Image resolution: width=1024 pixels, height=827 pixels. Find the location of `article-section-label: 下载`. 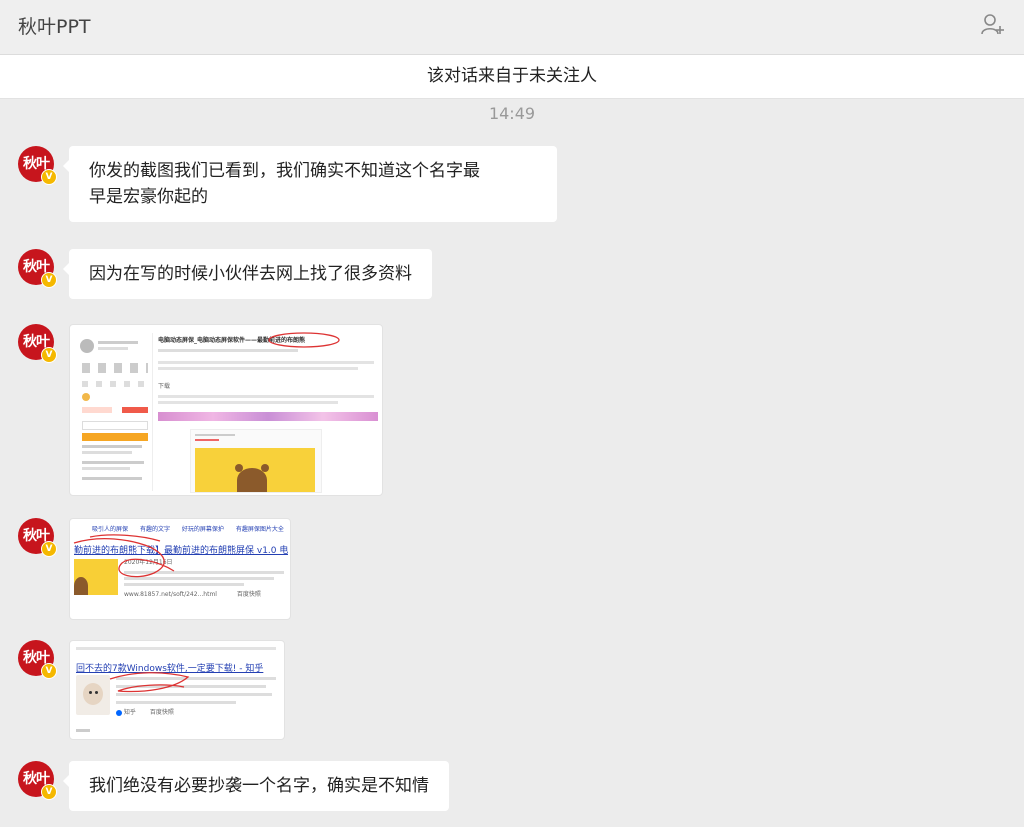

article-section-label: 下载 is located at coordinates (164, 386).